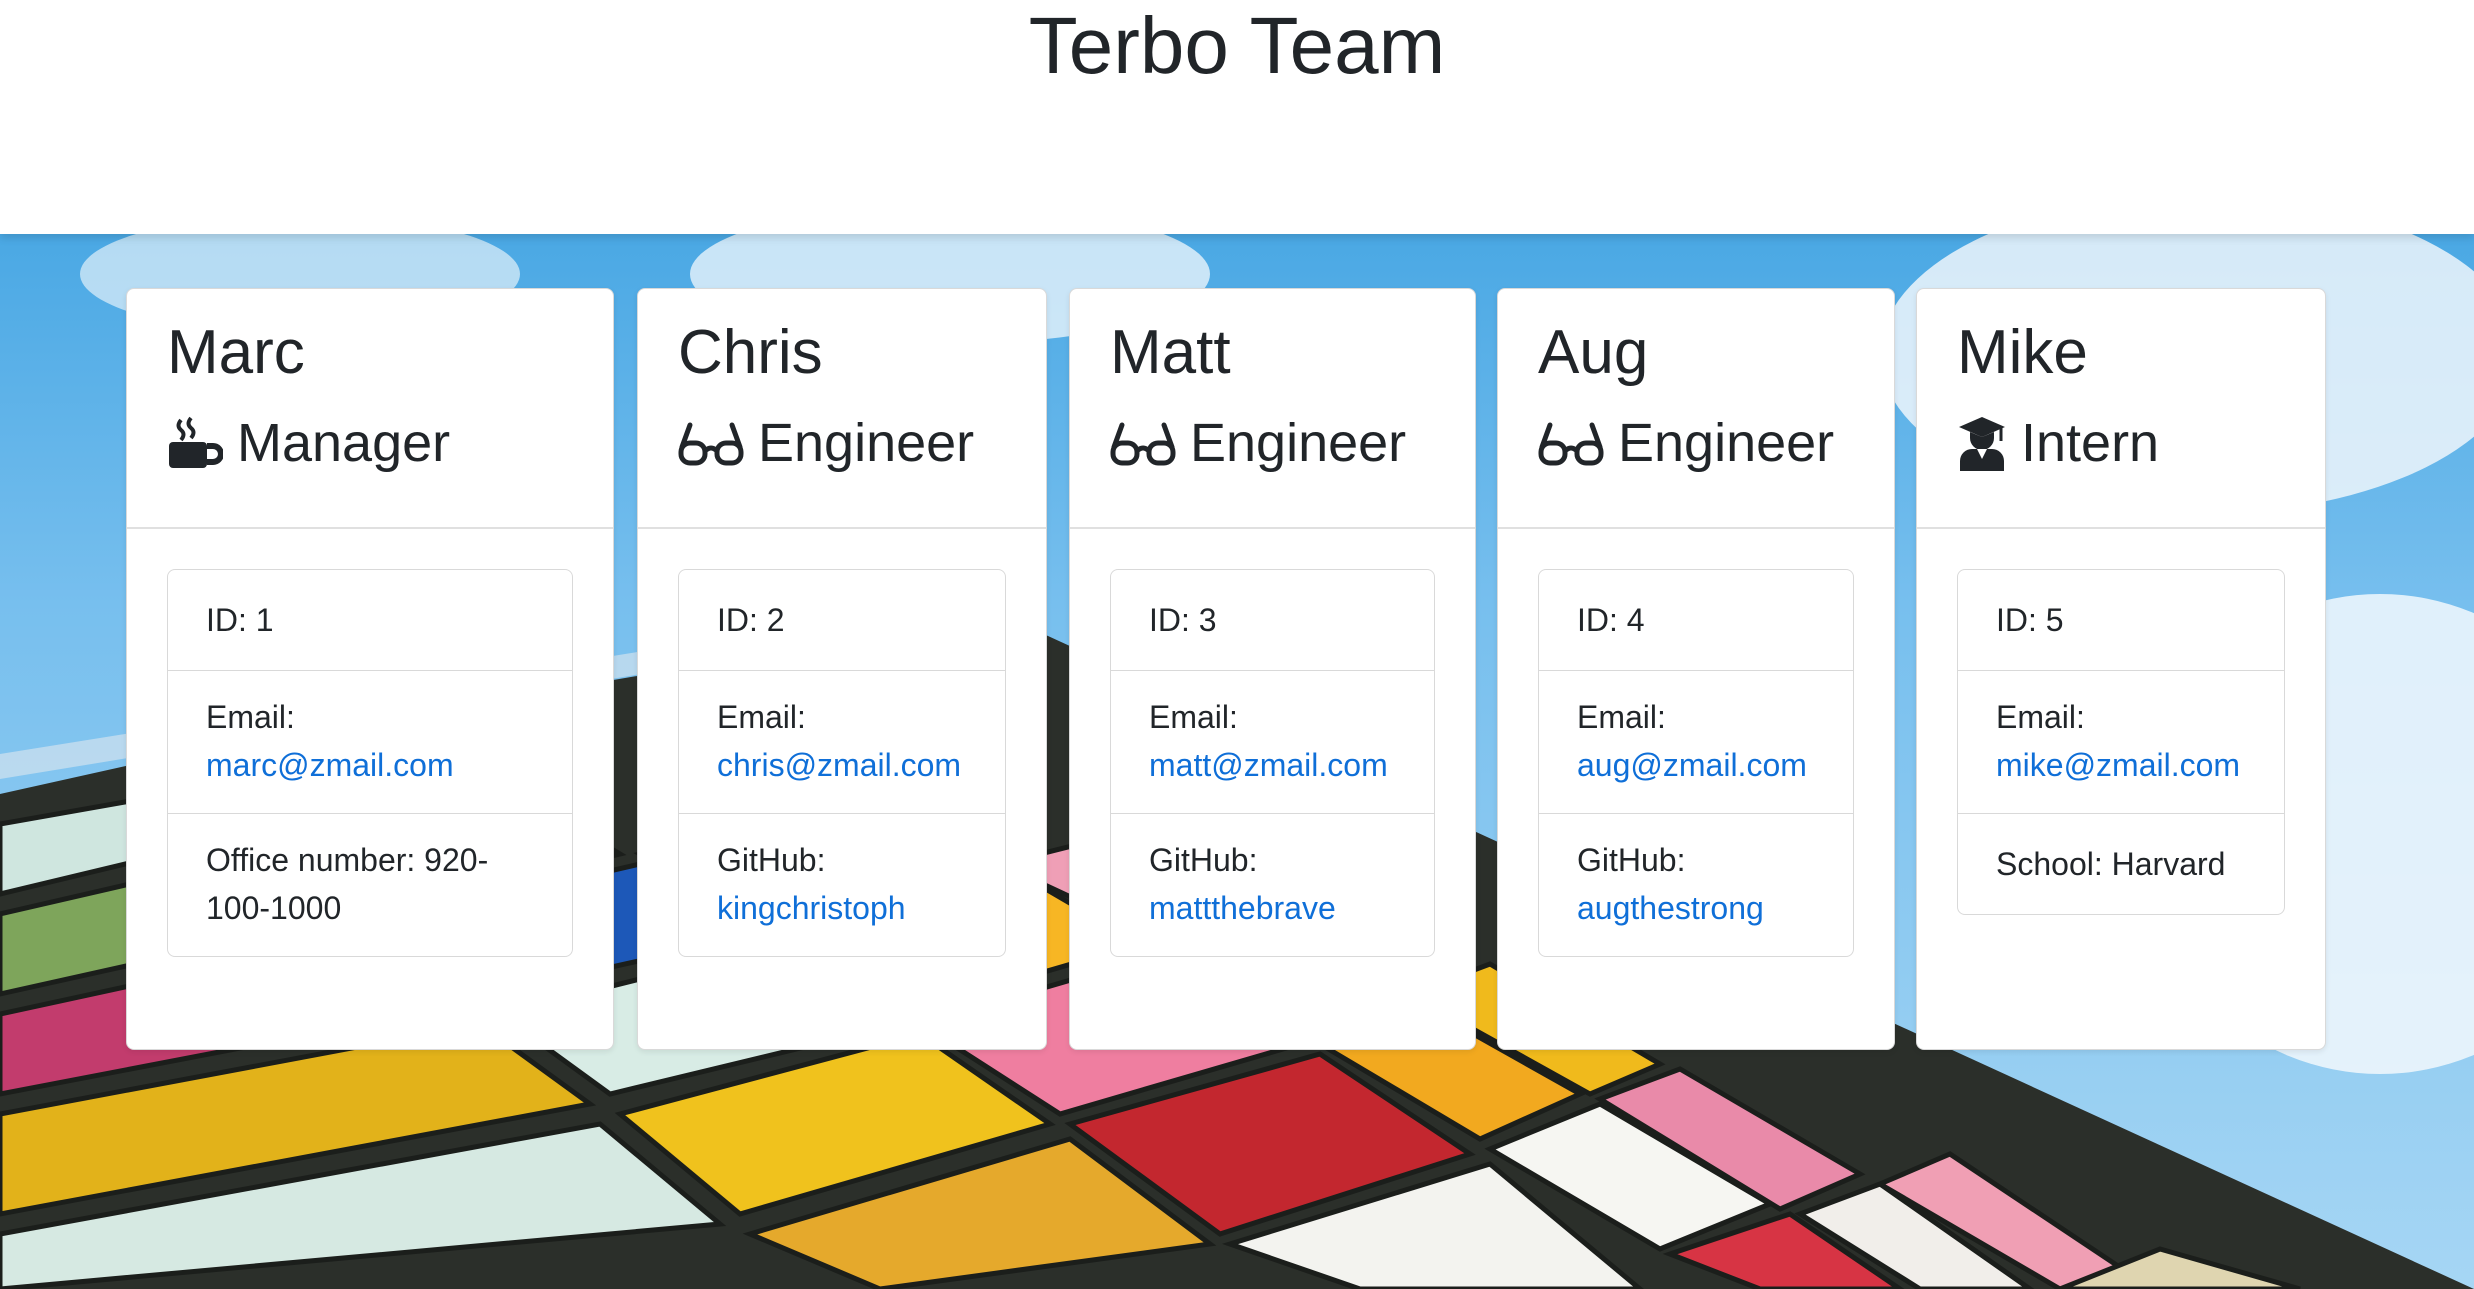 The image size is (2474, 1289). What do you see at coordinates (750, 352) in the screenshot?
I see `employee-name: Chris` at bounding box center [750, 352].